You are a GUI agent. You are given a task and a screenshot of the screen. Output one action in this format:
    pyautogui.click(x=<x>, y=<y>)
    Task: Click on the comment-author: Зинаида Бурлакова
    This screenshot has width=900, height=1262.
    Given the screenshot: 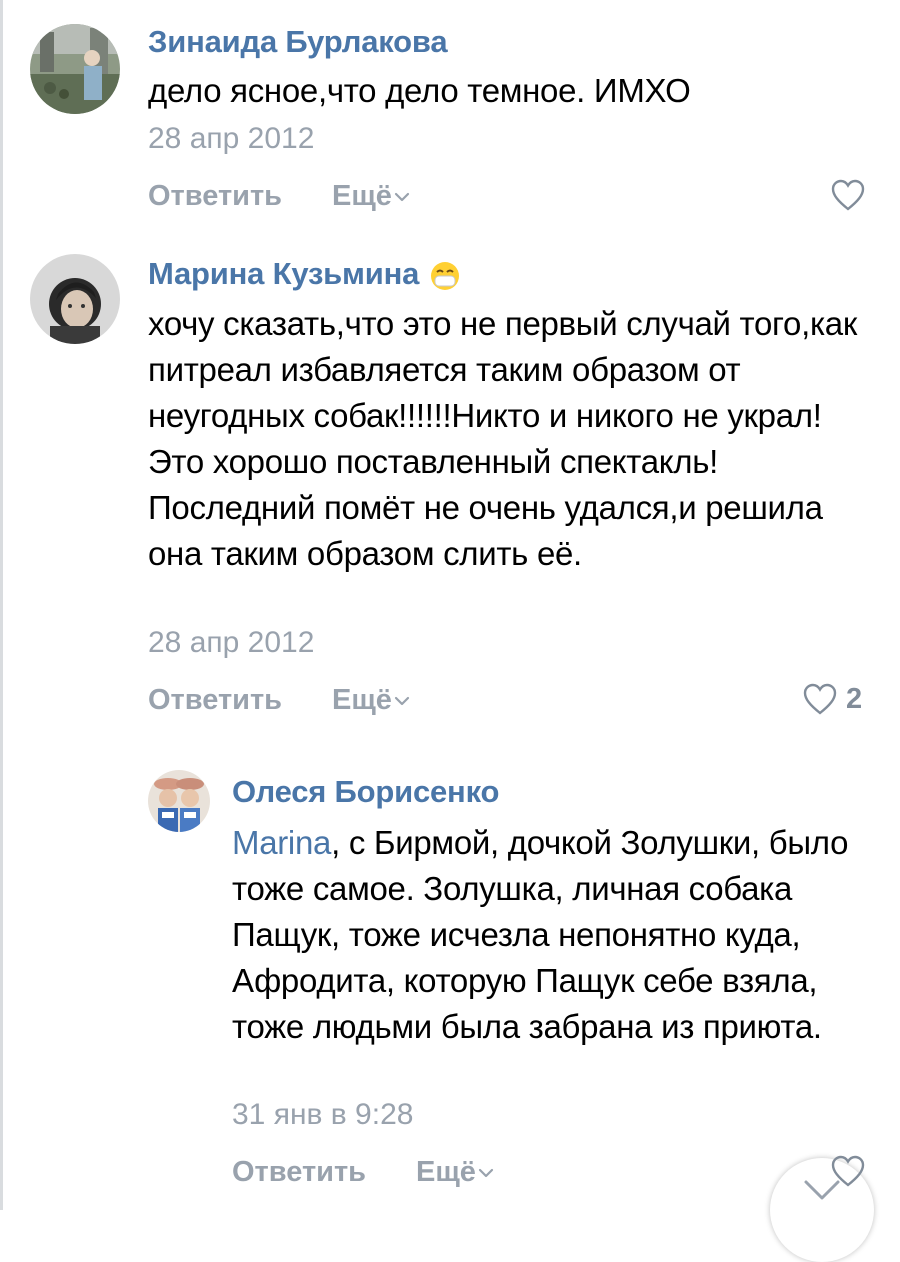 What is the action you would take?
    pyautogui.click(x=298, y=42)
    